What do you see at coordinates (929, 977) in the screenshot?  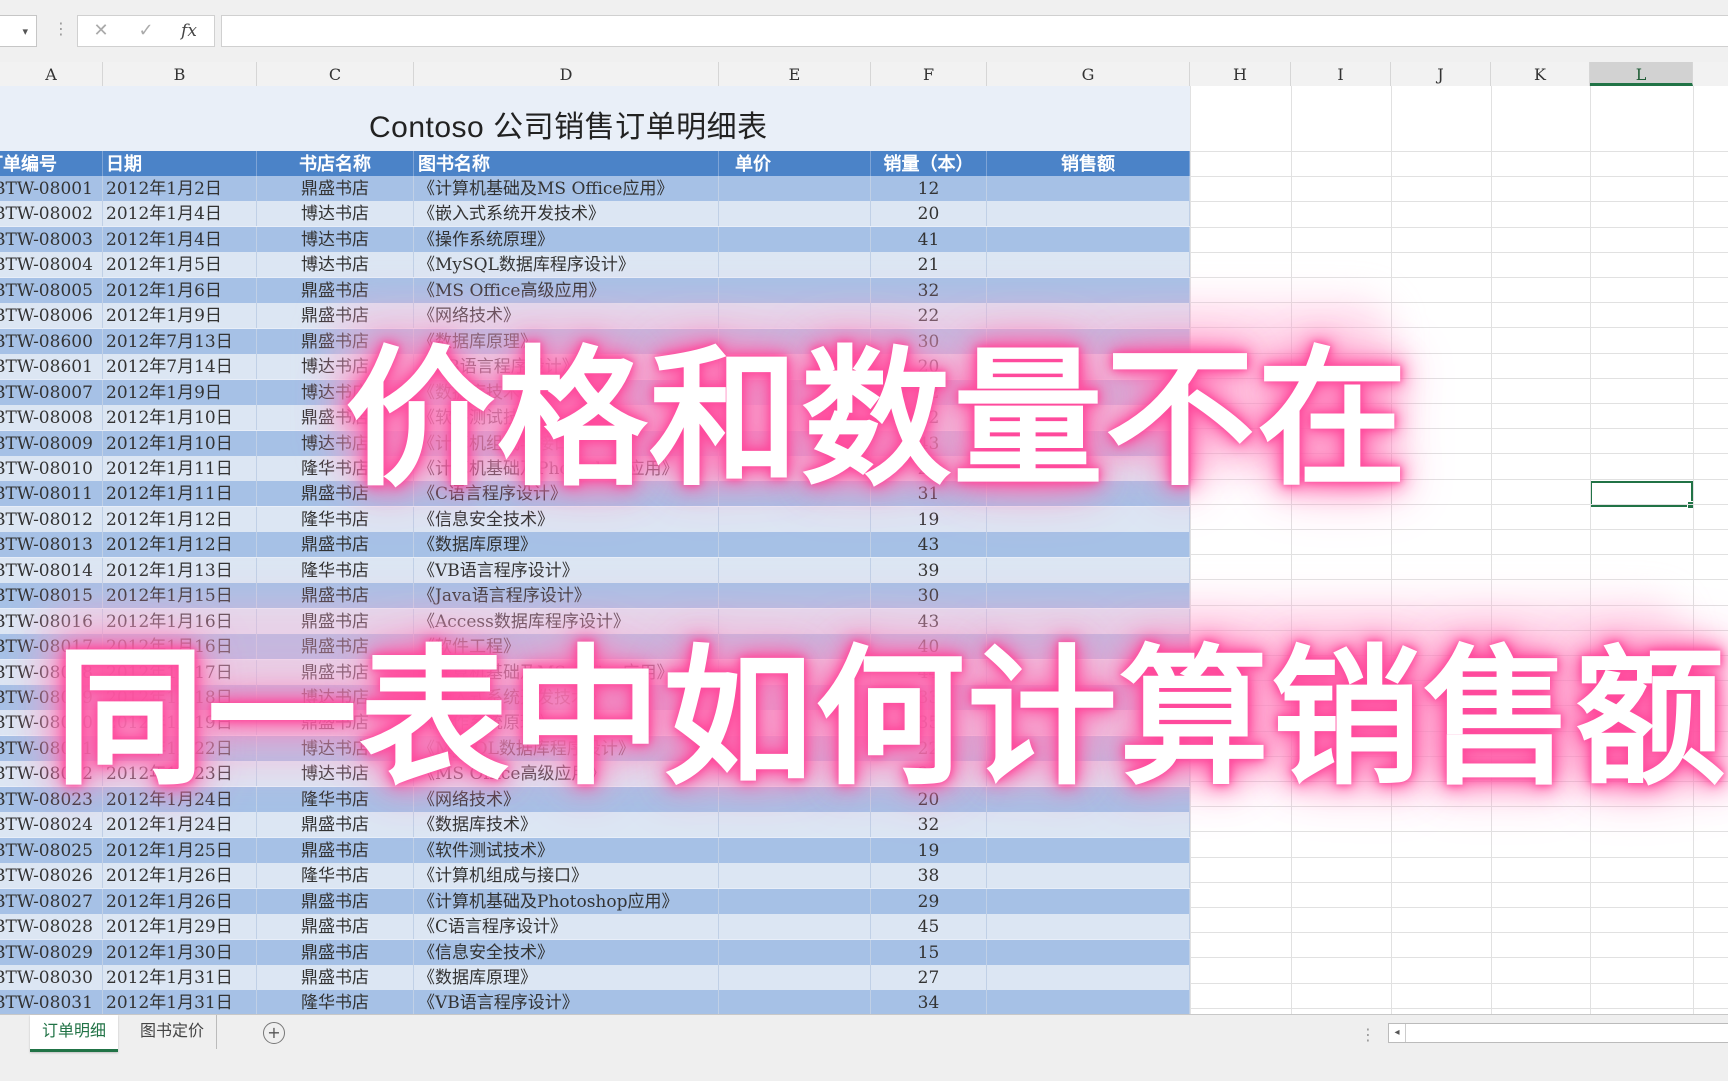 I see `cell-quantity: 27` at bounding box center [929, 977].